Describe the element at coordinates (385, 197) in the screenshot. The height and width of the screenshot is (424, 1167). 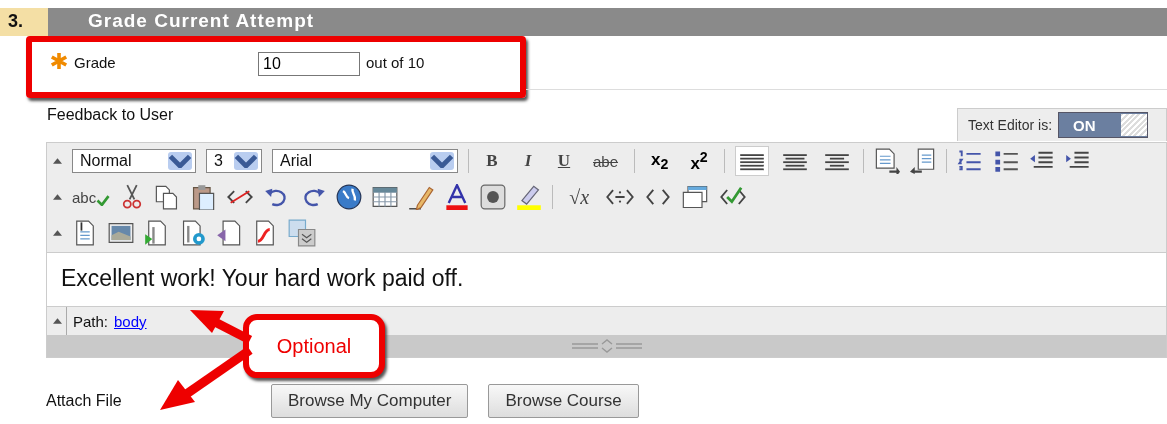
I see `table-icon` at that location.